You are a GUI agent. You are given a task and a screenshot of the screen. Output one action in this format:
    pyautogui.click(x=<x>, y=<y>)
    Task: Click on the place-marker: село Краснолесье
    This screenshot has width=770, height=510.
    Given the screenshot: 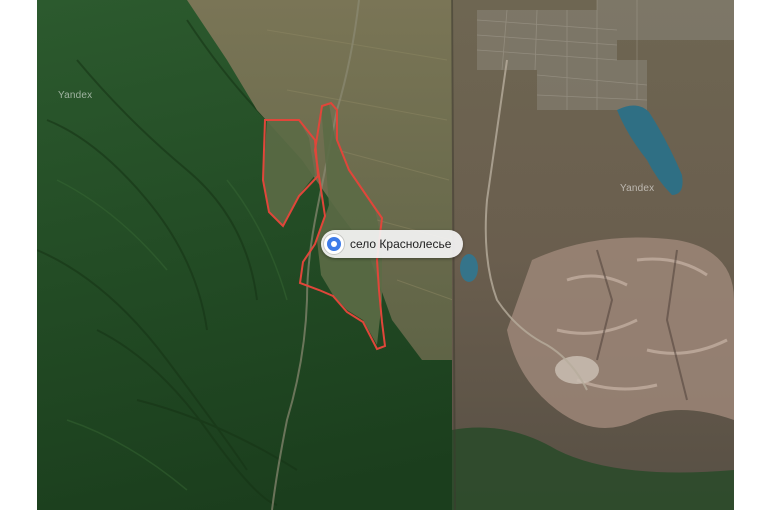 What is the action you would take?
    pyautogui.click(x=392, y=244)
    